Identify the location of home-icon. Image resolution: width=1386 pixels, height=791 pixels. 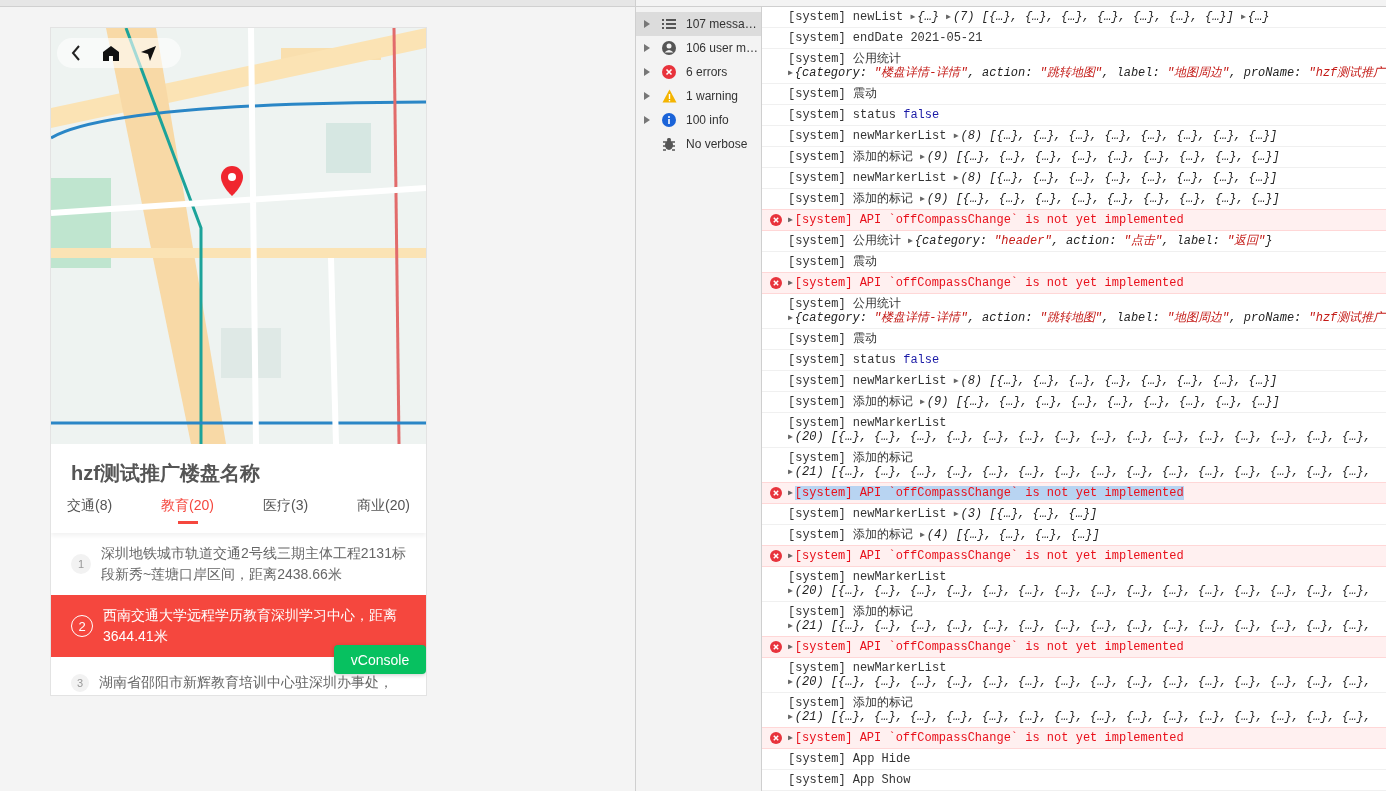
(111, 53).